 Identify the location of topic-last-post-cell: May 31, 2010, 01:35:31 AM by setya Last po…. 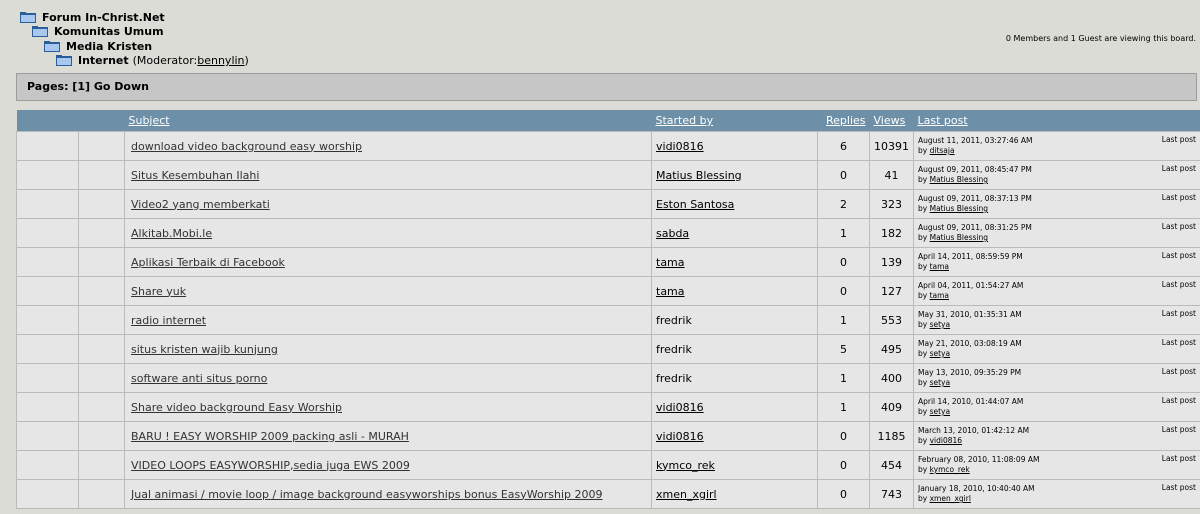
(1056, 320).